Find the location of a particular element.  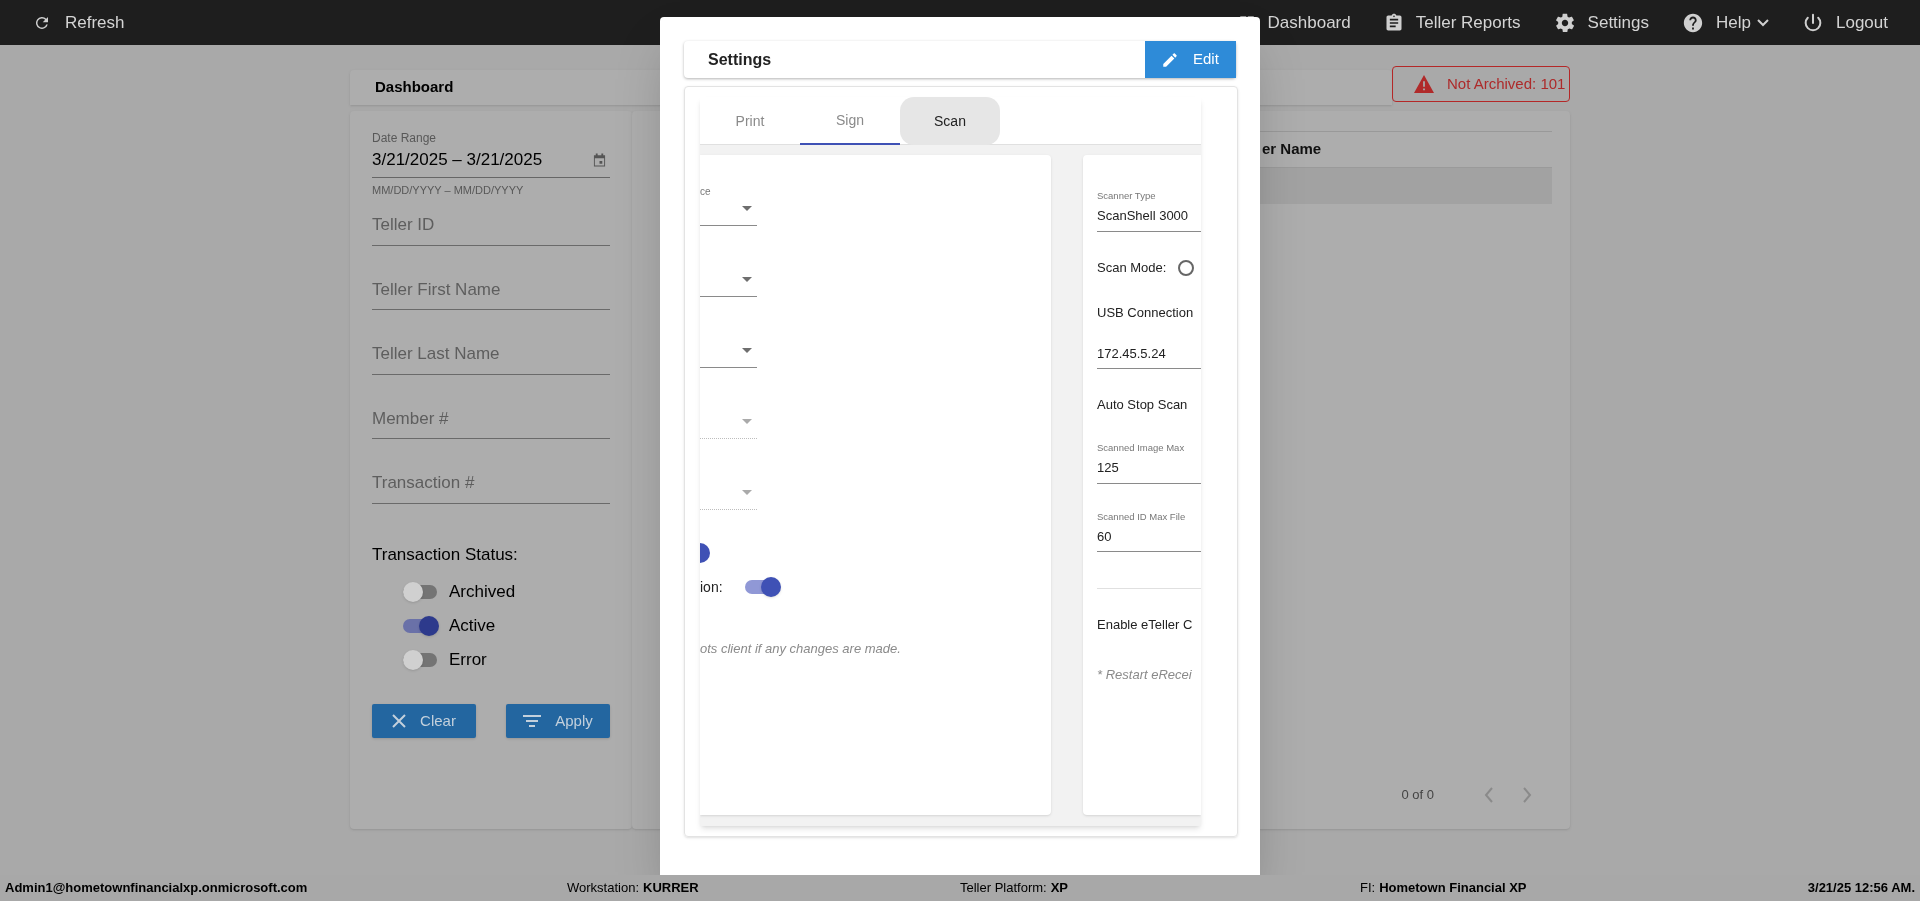

pencil-icon is located at coordinates (1170, 59).